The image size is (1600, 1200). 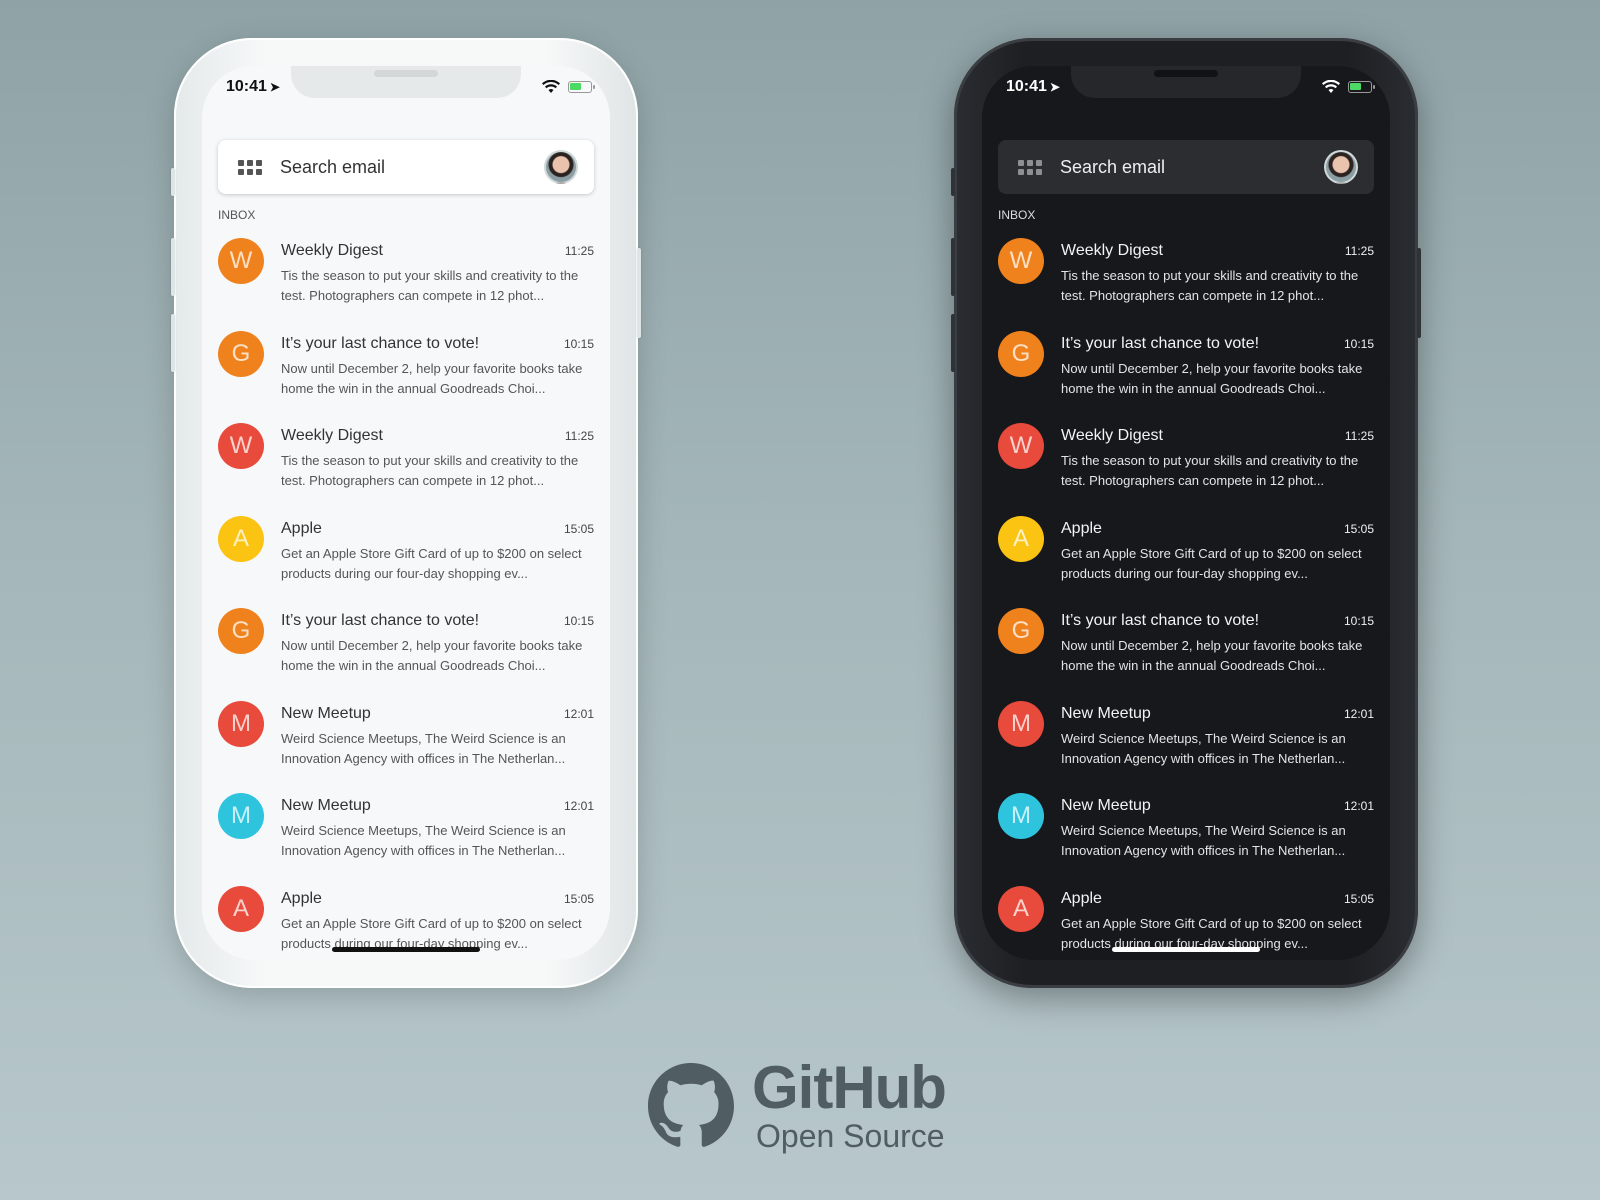 I want to click on status-bar: 10:41 ➤, so click(x=1186, y=88).